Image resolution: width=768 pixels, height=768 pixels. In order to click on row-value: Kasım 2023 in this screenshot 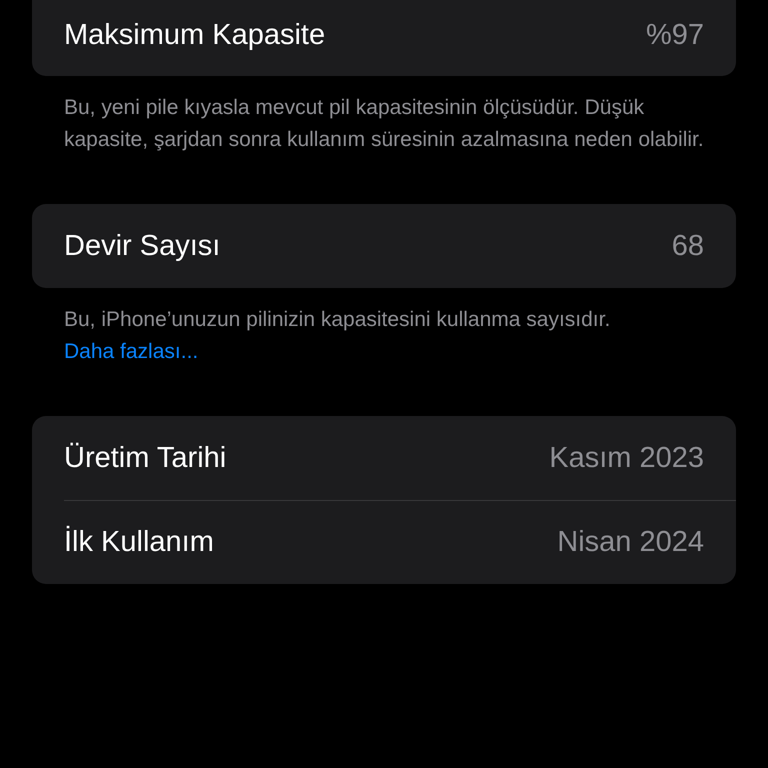, I will do `click(626, 458)`.